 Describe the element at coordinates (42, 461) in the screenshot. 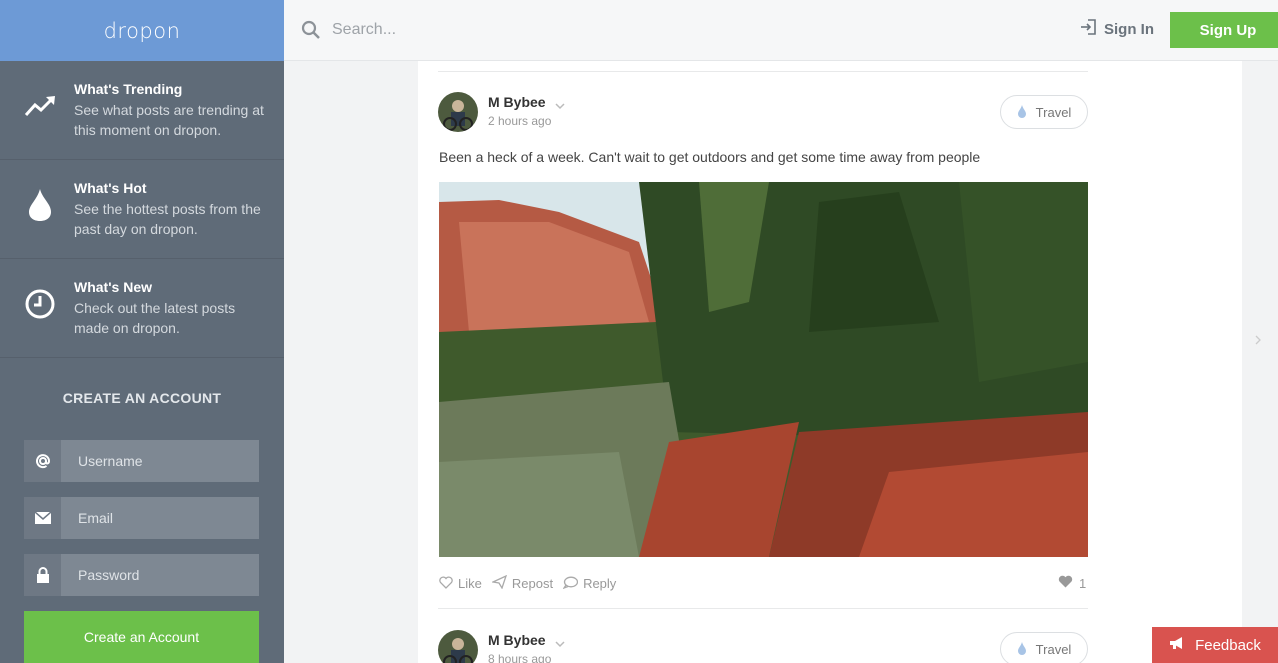

I see `at-icon` at that location.